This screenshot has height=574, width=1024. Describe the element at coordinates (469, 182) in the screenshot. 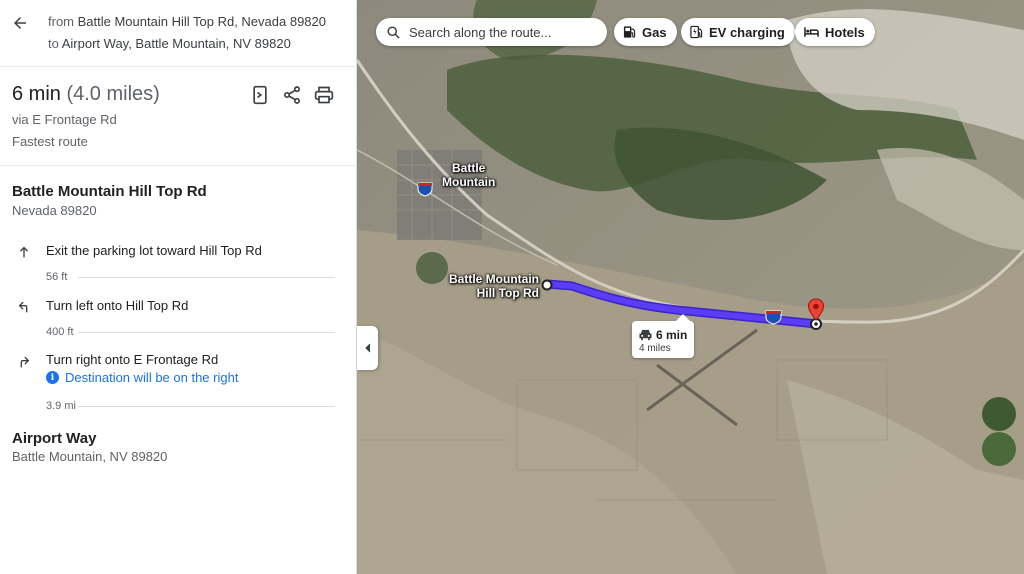

I see `town-label-line-2: Mountain` at that location.